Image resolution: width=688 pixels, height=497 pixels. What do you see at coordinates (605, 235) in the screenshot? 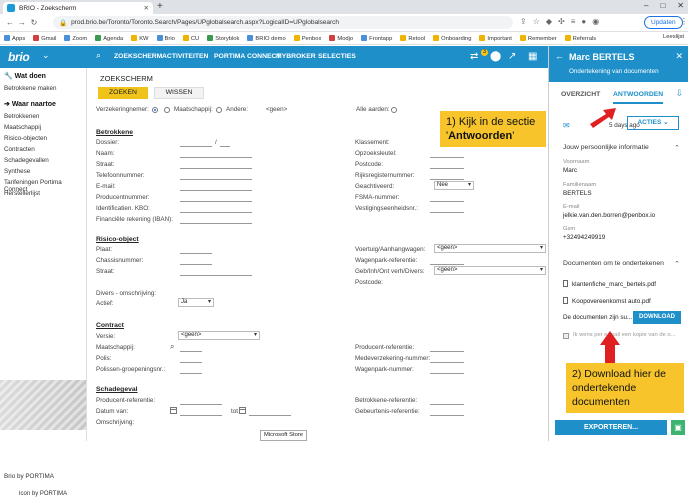
I see `annotation-arrows` at bounding box center [605, 235].